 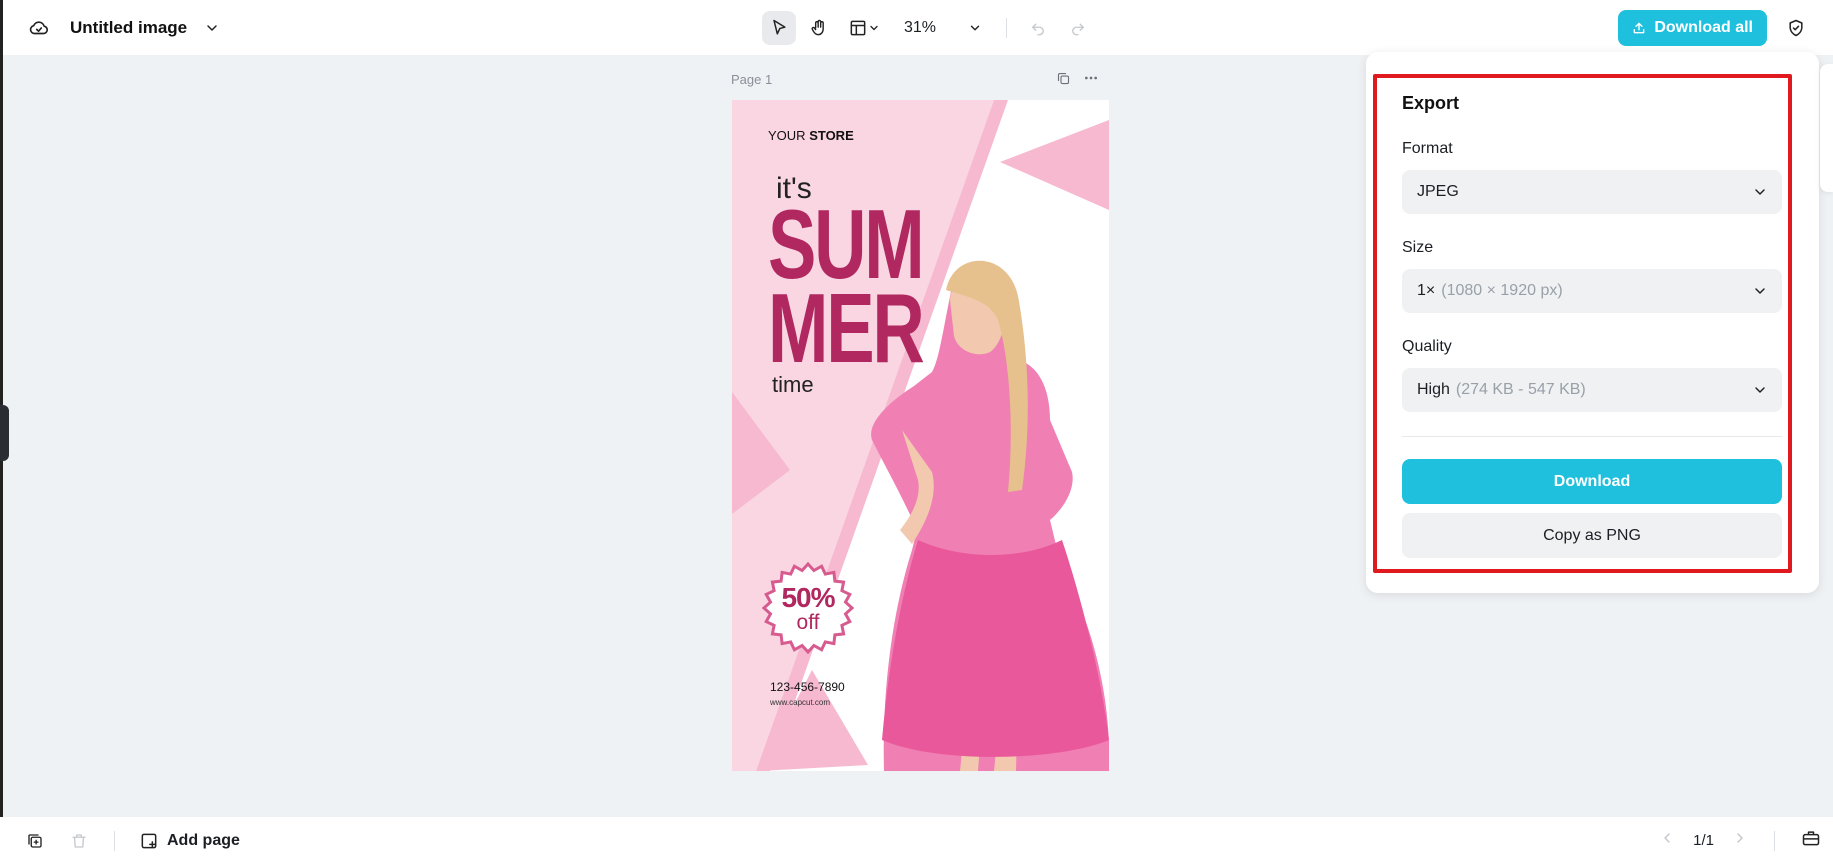 What do you see at coordinates (1520, 389) in the screenshot?
I see `quality-detail: (274 KB - 547 KB)` at bounding box center [1520, 389].